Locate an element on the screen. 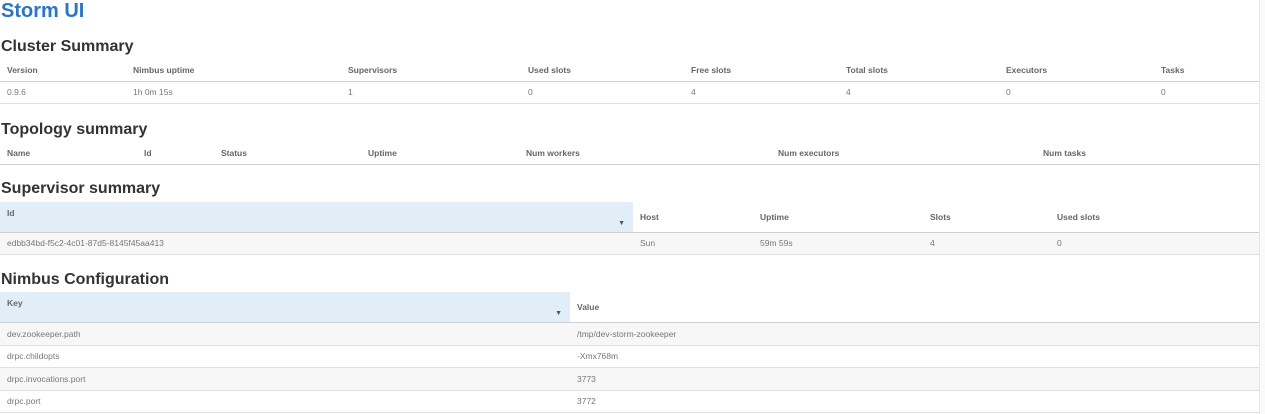  supervisor-summary-heading: Supervisor summary is located at coordinates (81, 188).